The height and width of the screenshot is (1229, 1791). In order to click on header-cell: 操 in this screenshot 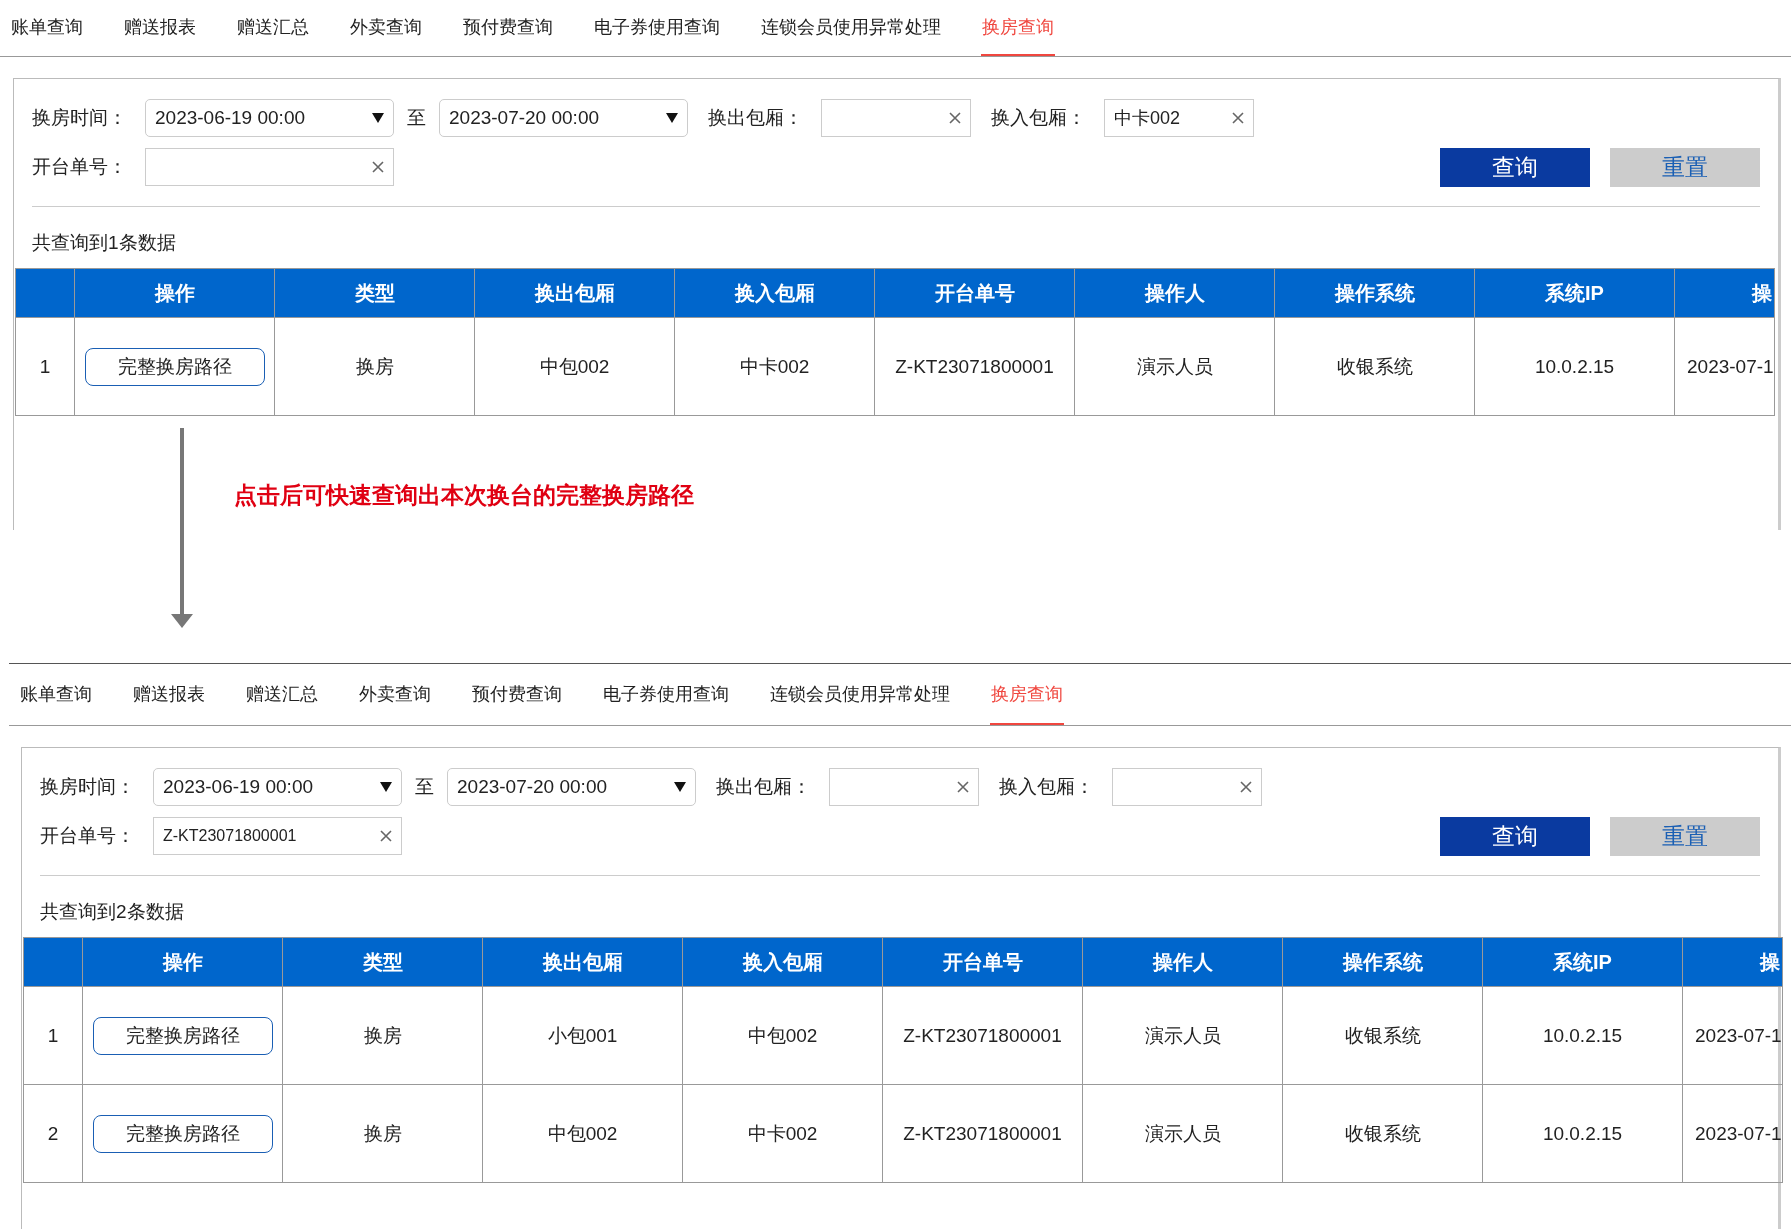, I will do `click(1732, 962)`.